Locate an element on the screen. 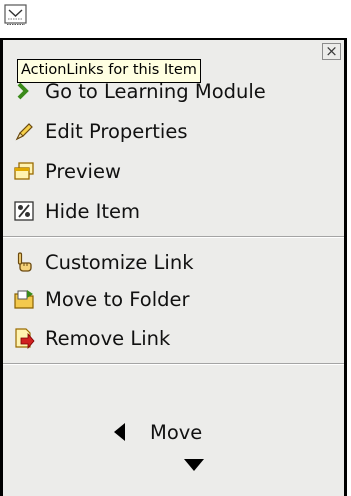 The width and height of the screenshot is (351, 496). menu-item-edit-properties: Edit Properties is located at coordinates (178, 131).